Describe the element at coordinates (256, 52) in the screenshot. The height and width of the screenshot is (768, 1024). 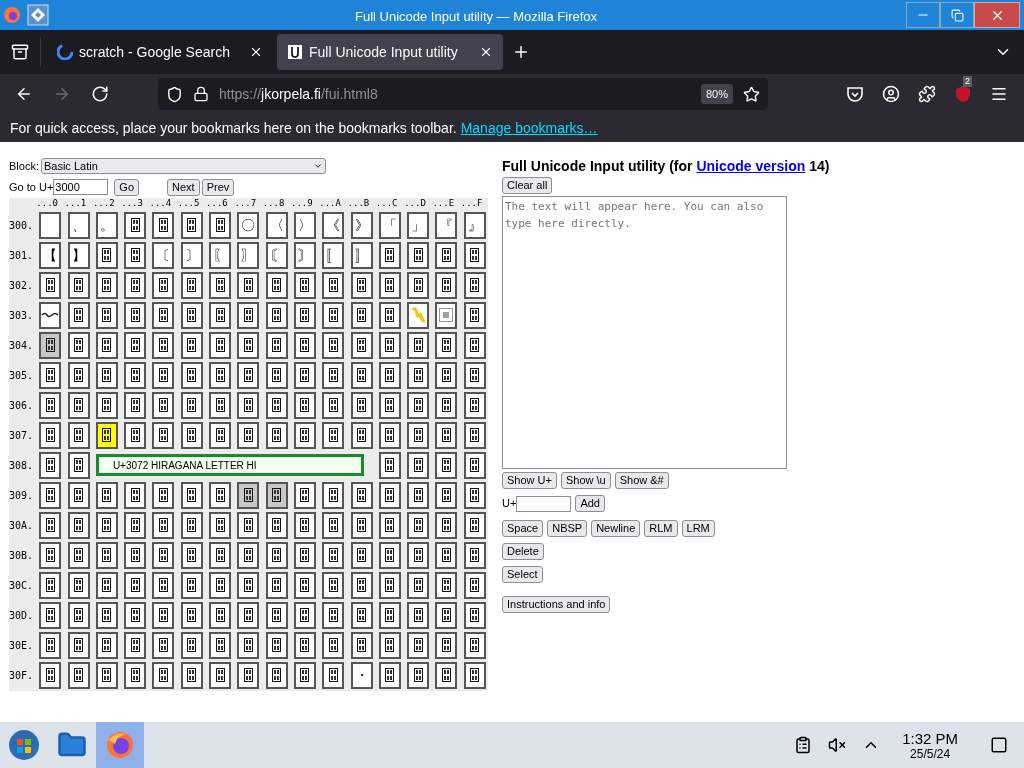
I see `close-tab-icon` at that location.